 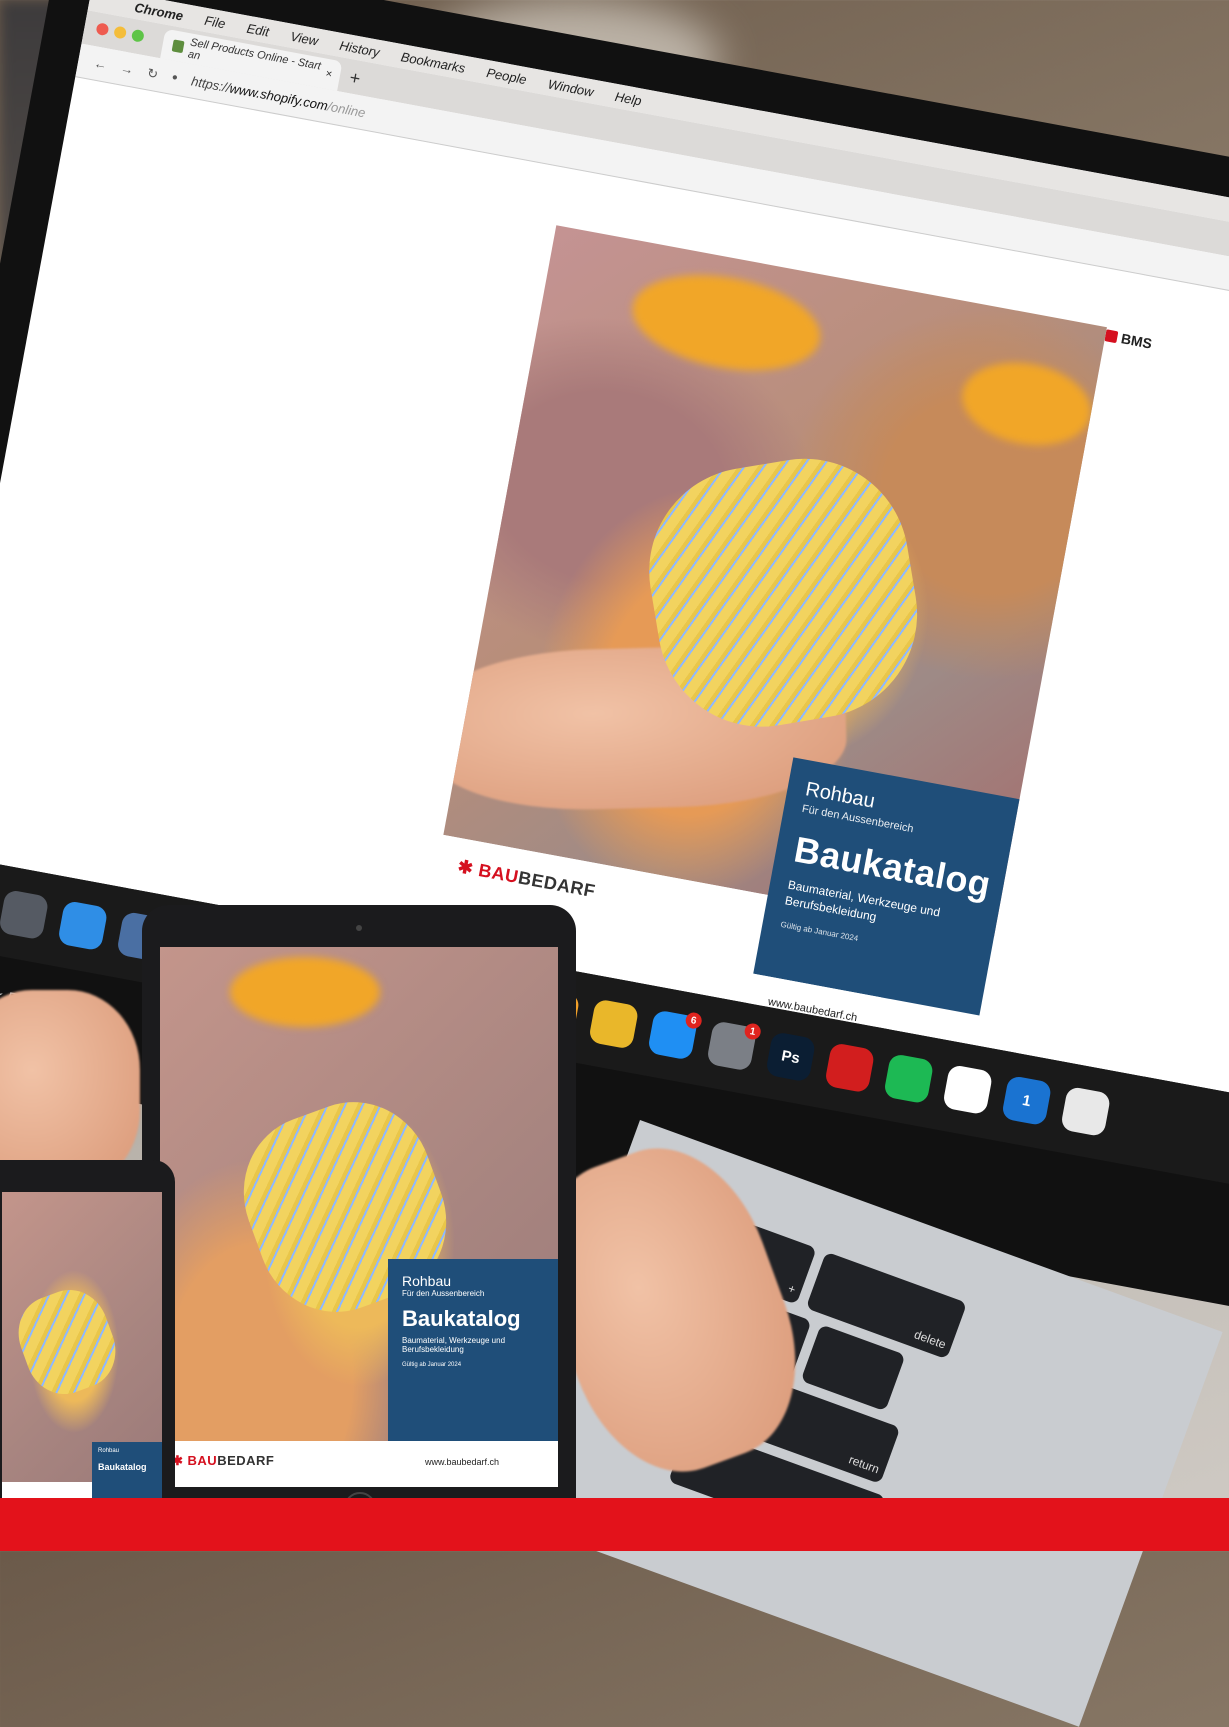 I want to click on 1password-icon: 1, so click(x=1027, y=1100).